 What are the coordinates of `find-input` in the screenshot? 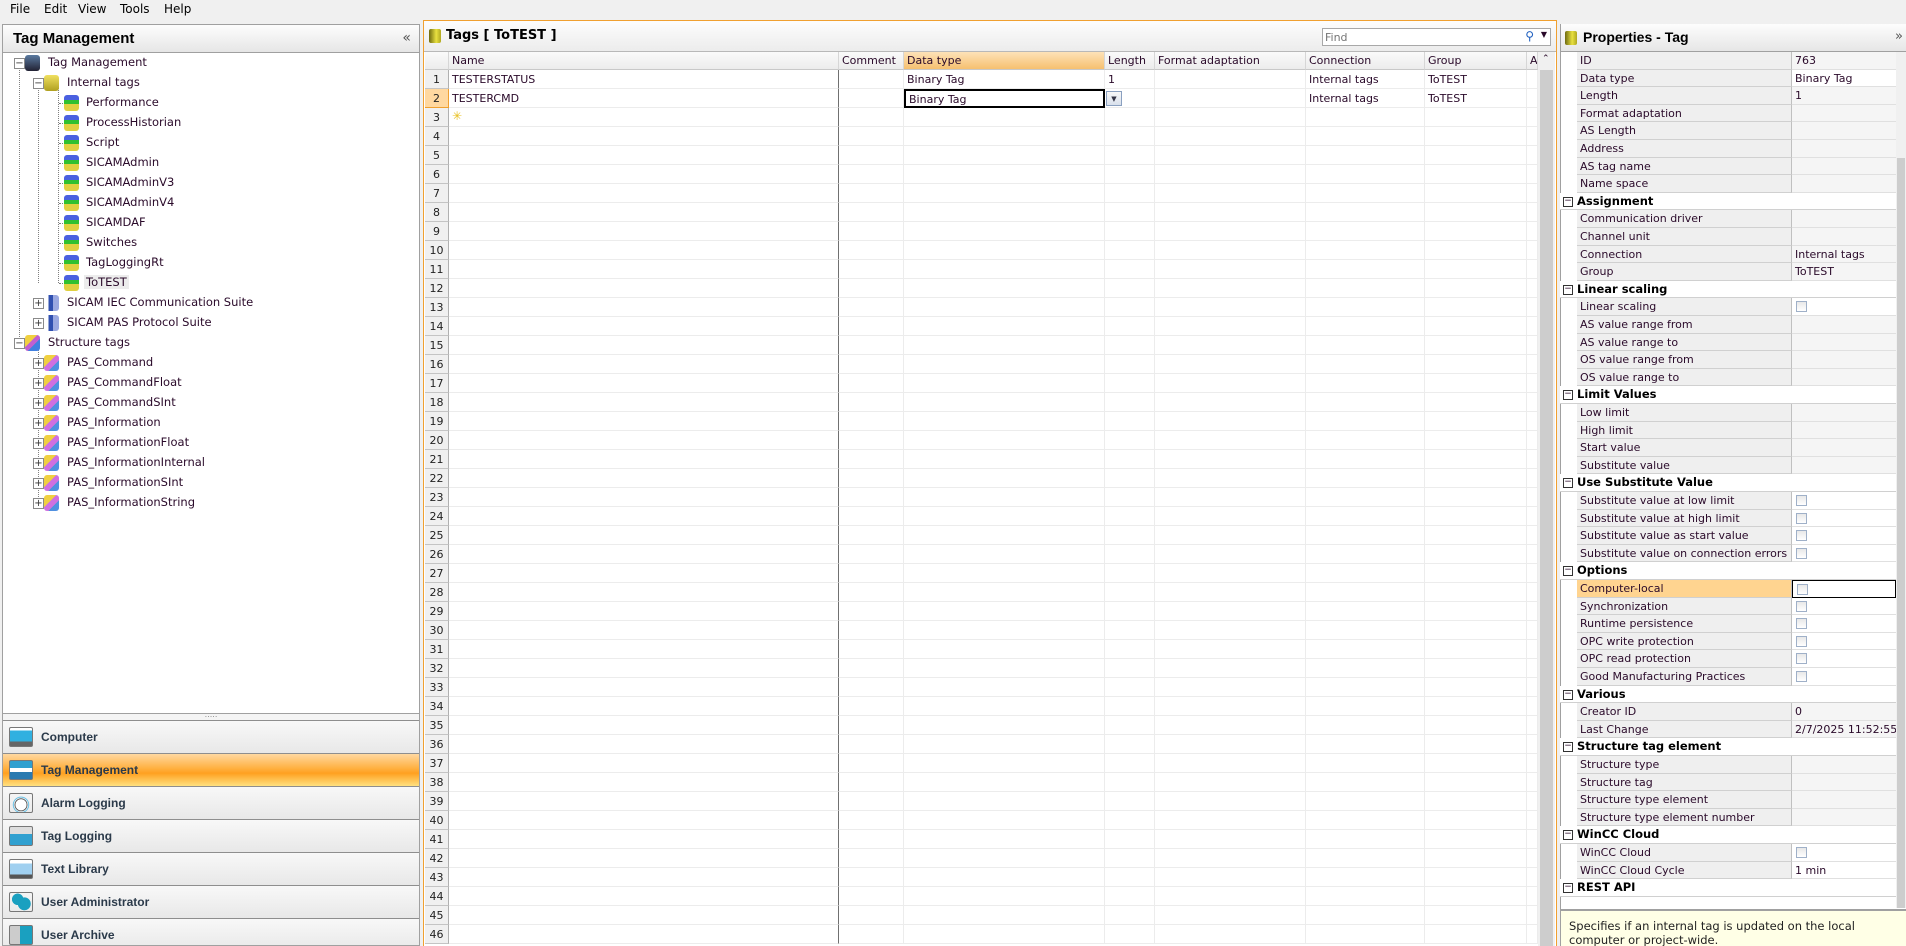 It's located at (1415, 37).